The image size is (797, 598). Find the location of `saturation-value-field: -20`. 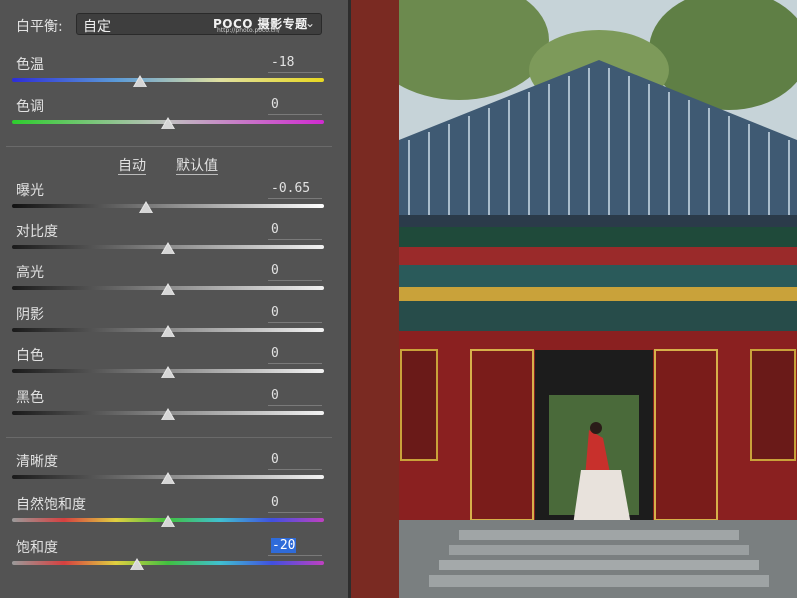

saturation-value-field: -20 is located at coordinates (295, 547).